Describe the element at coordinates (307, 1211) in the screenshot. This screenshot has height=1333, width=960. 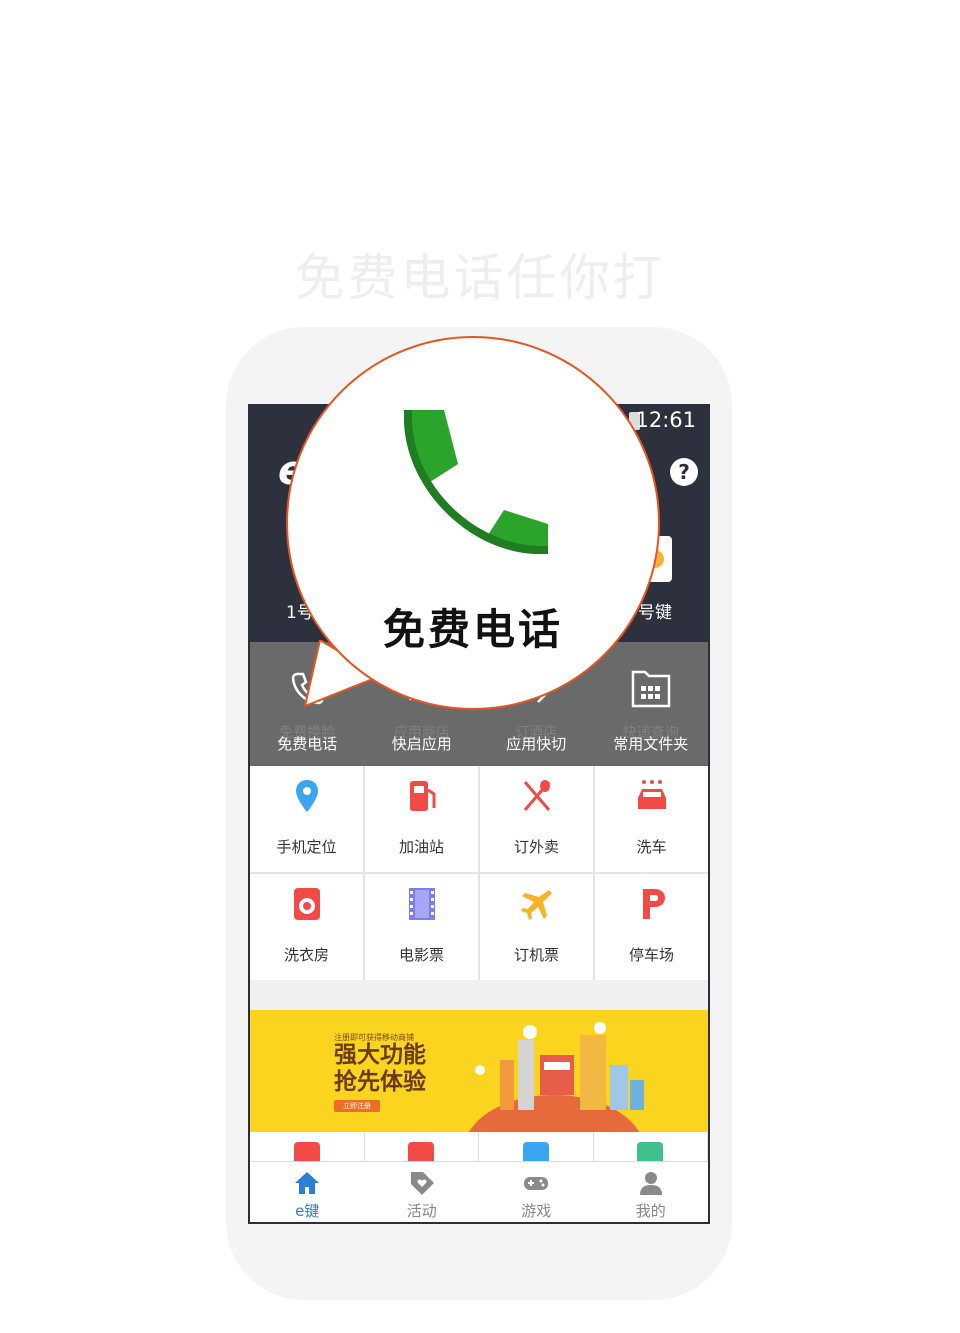
I see `tab-label: e键` at that location.